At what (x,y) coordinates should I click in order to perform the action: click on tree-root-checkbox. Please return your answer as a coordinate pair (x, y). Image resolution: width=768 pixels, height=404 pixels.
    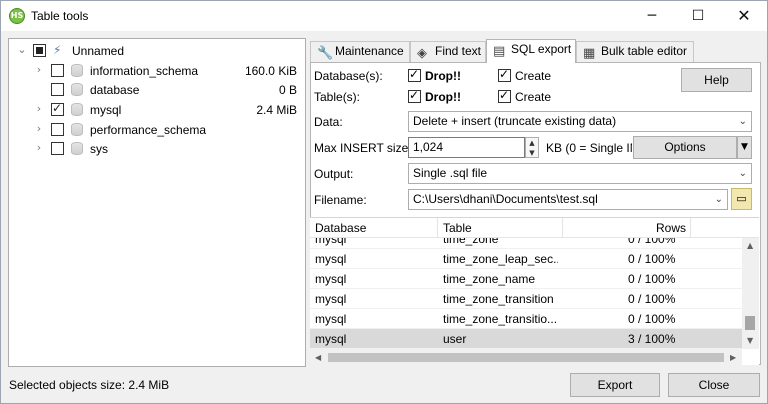
    Looking at the image, I should click on (39, 50).